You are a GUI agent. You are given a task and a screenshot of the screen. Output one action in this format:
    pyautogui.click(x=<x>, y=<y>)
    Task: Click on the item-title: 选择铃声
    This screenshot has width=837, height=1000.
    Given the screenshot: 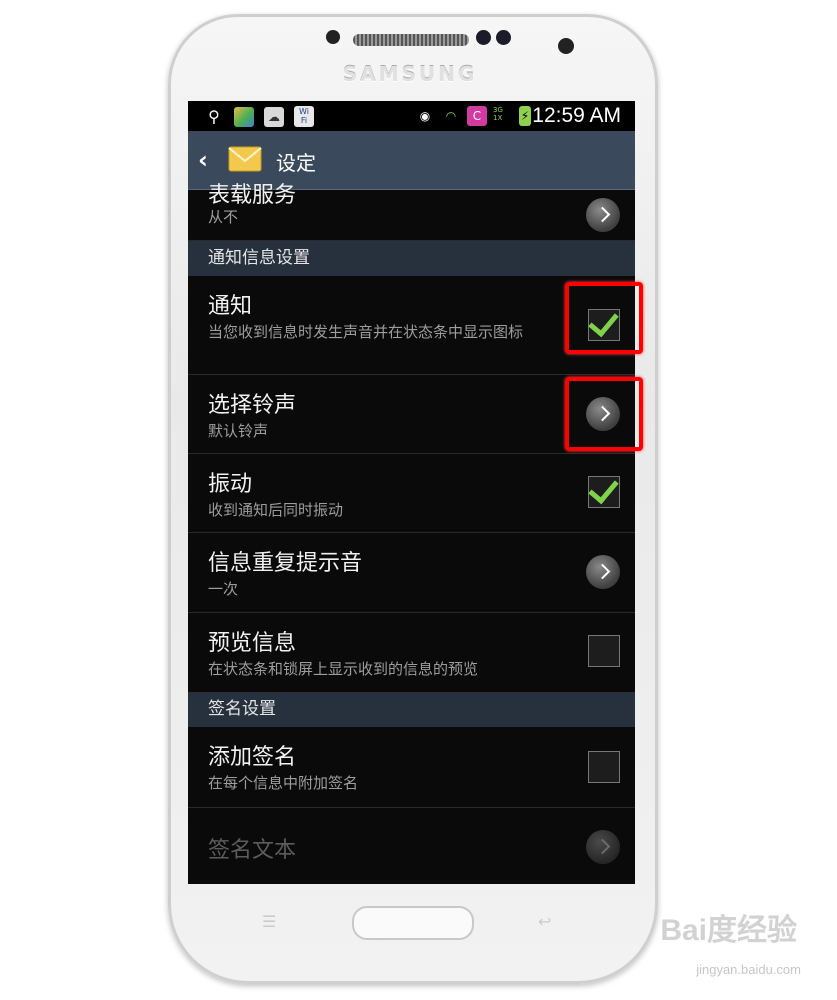 What is the action you would take?
    pyautogui.click(x=252, y=405)
    